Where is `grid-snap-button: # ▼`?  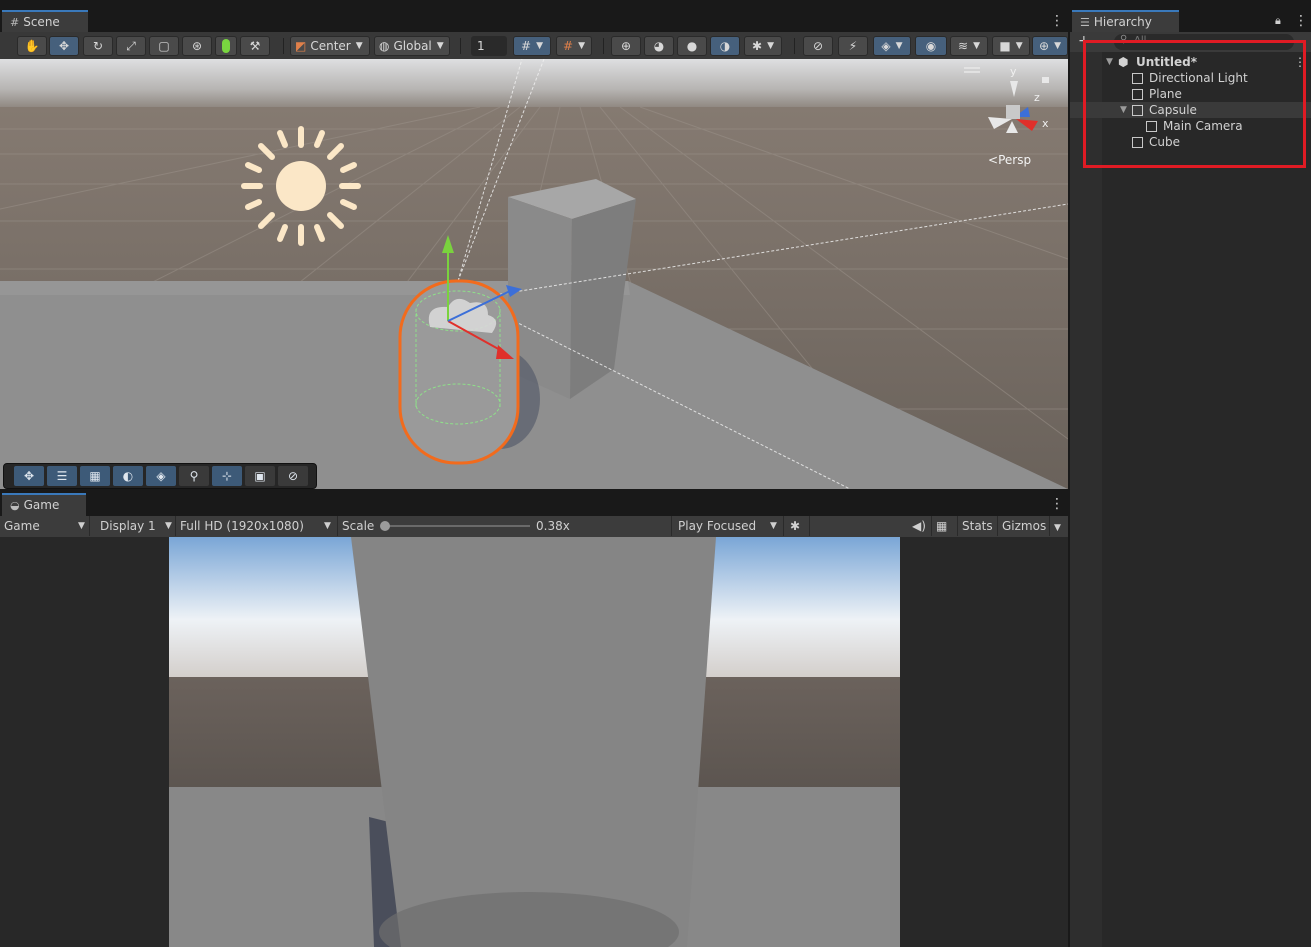
grid-snap-button: # ▼ is located at coordinates (532, 46).